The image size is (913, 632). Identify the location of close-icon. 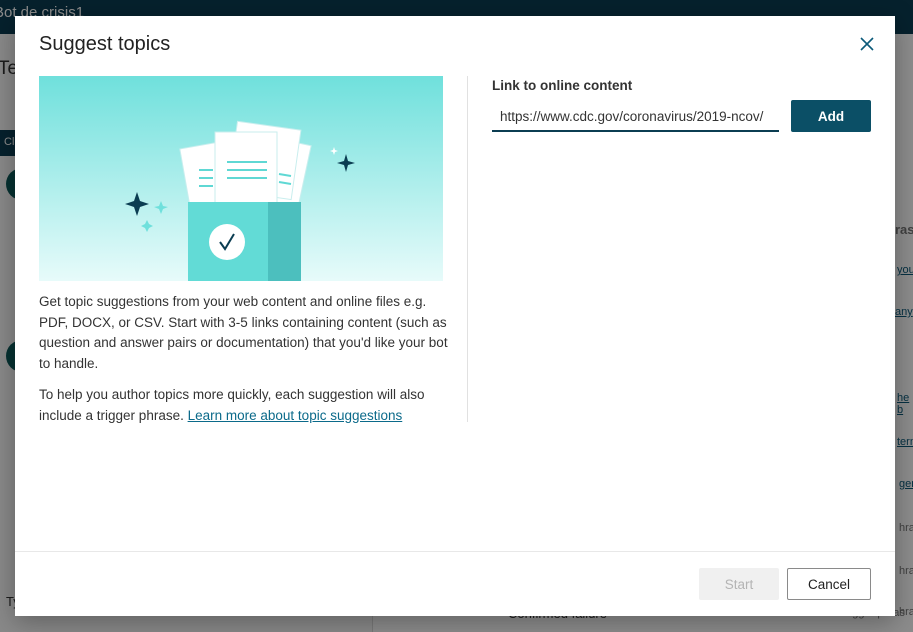
(867, 44).